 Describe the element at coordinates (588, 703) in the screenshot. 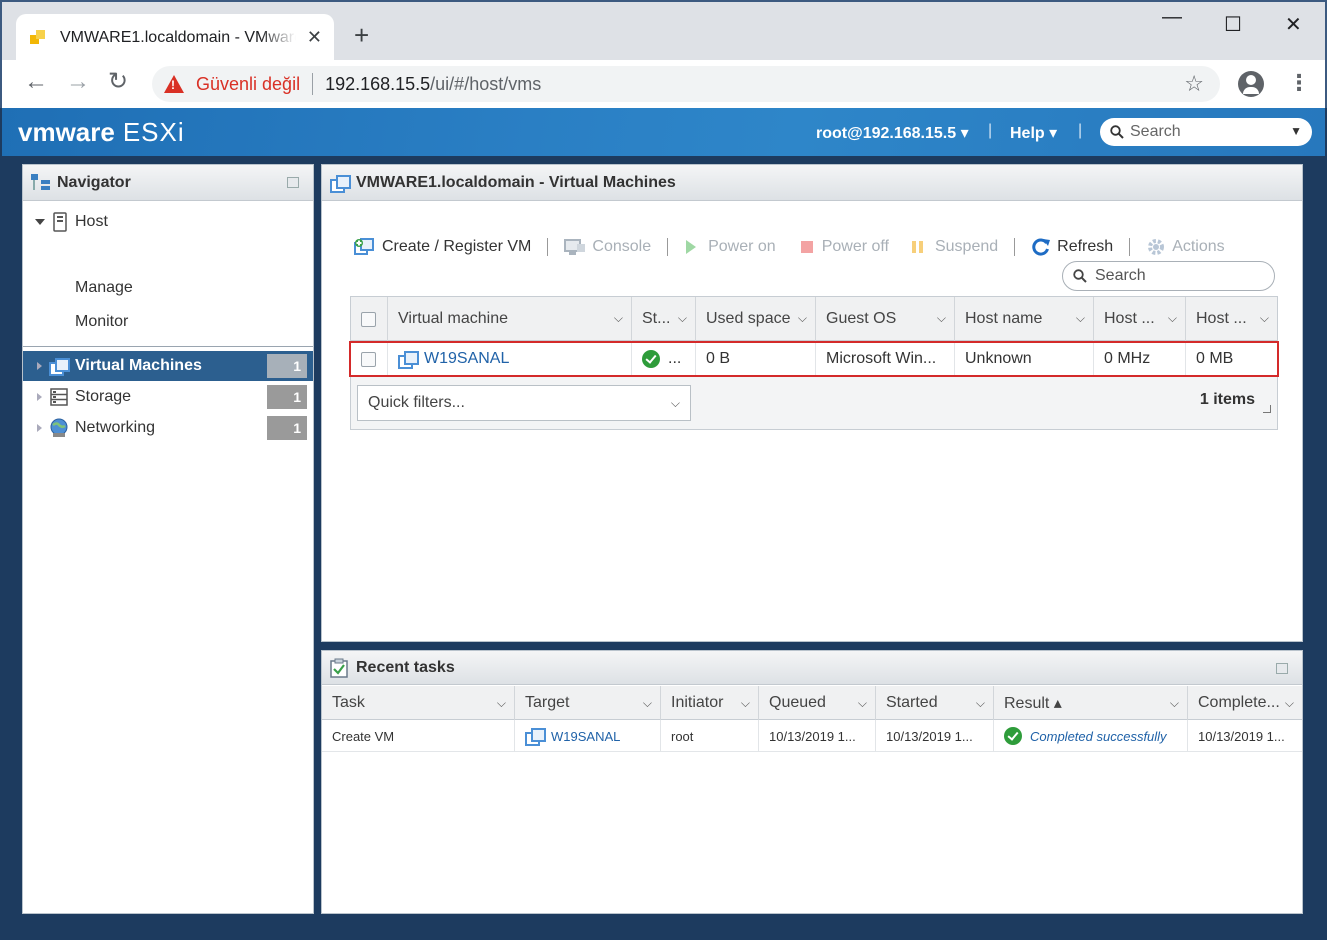

I see `column-target: Target ⌵` at that location.